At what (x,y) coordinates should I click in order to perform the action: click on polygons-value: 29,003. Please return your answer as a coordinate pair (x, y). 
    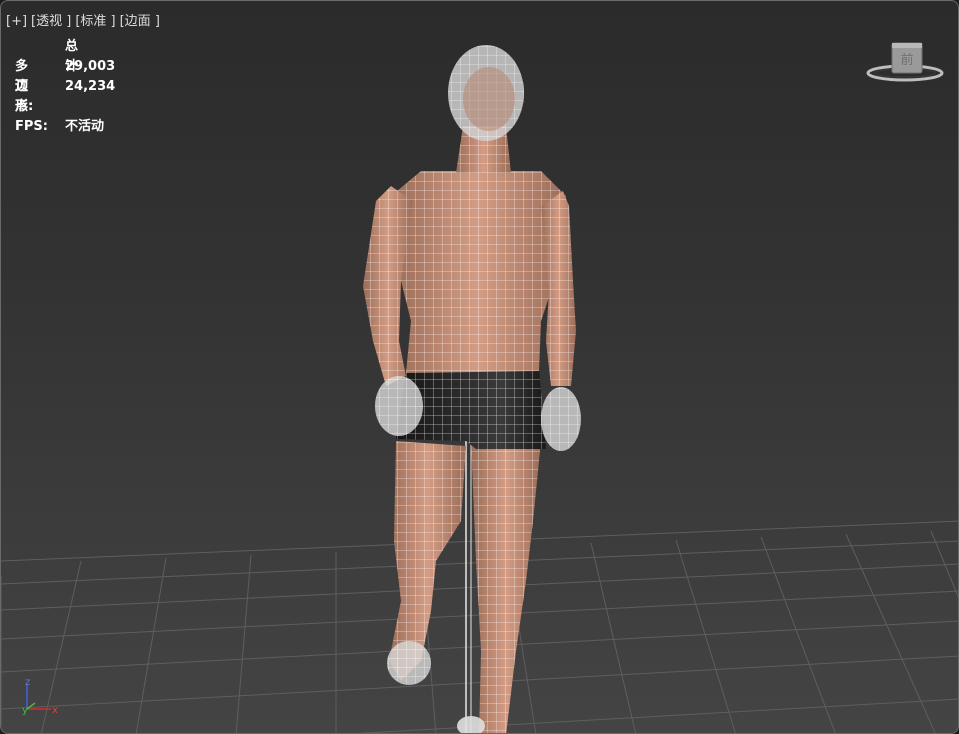
    Looking at the image, I should click on (90, 66).